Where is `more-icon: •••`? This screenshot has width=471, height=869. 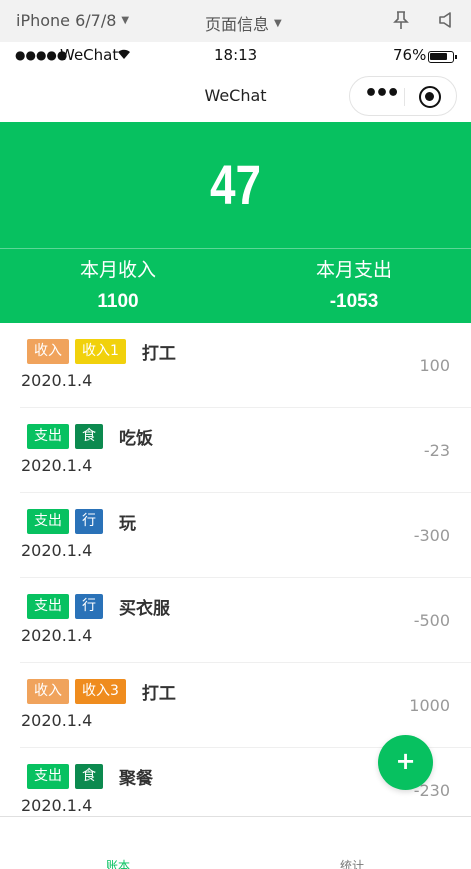
more-icon: ••• is located at coordinates (382, 93).